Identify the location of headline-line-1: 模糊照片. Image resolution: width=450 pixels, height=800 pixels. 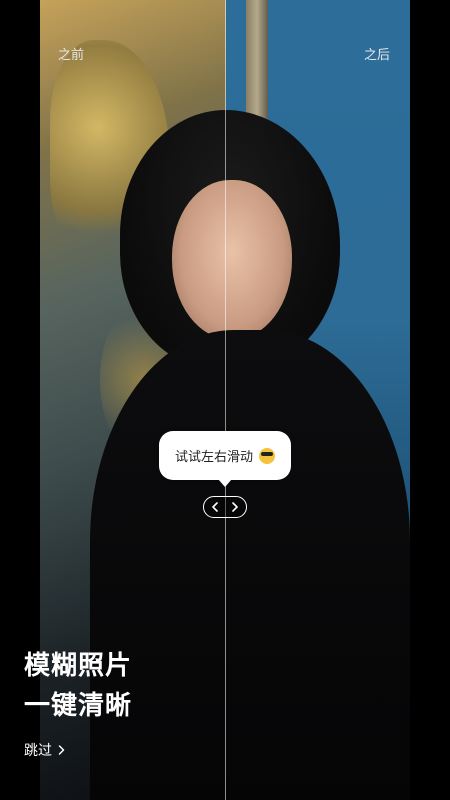
(78, 666).